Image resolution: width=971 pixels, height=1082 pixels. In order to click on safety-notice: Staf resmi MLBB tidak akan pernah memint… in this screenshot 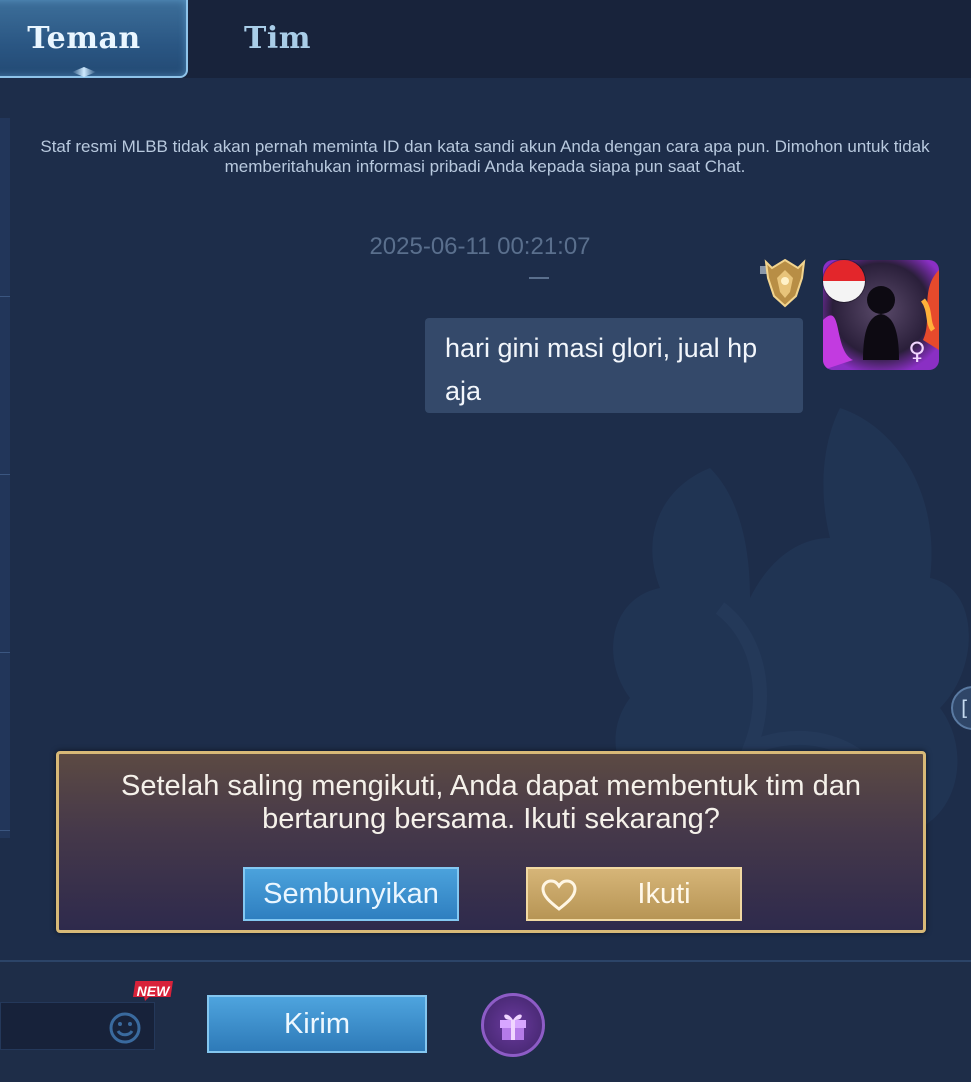, I will do `click(485, 156)`.